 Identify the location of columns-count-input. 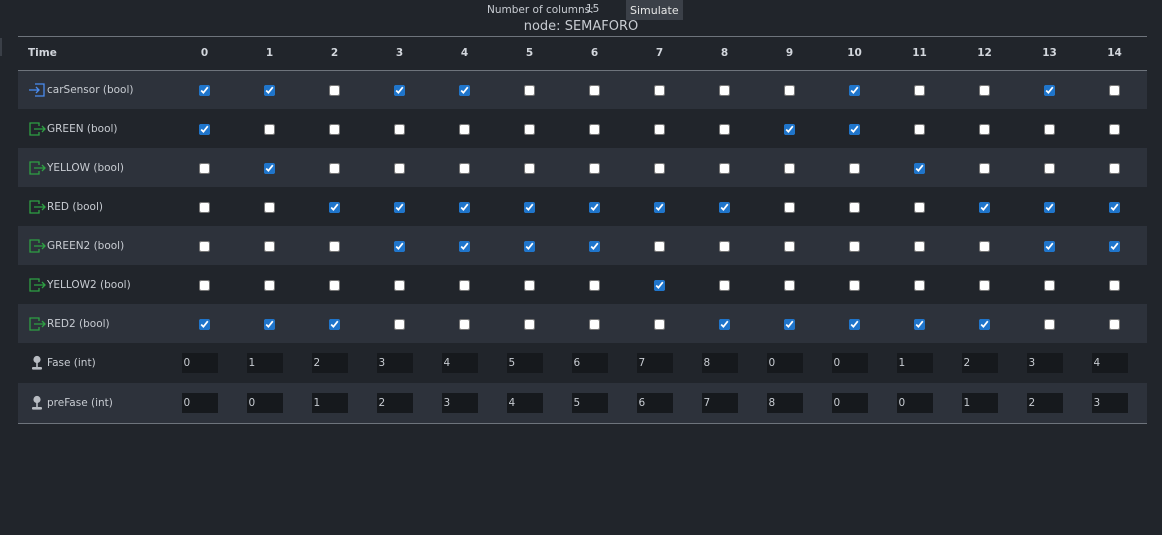
(604, 9).